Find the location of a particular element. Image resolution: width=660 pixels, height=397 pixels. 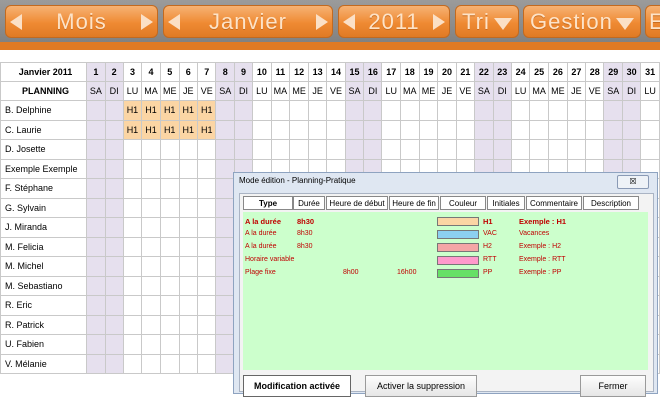

person-row: C. Laurie H1 H1 H1 H1 H1 is located at coordinates (330, 129).